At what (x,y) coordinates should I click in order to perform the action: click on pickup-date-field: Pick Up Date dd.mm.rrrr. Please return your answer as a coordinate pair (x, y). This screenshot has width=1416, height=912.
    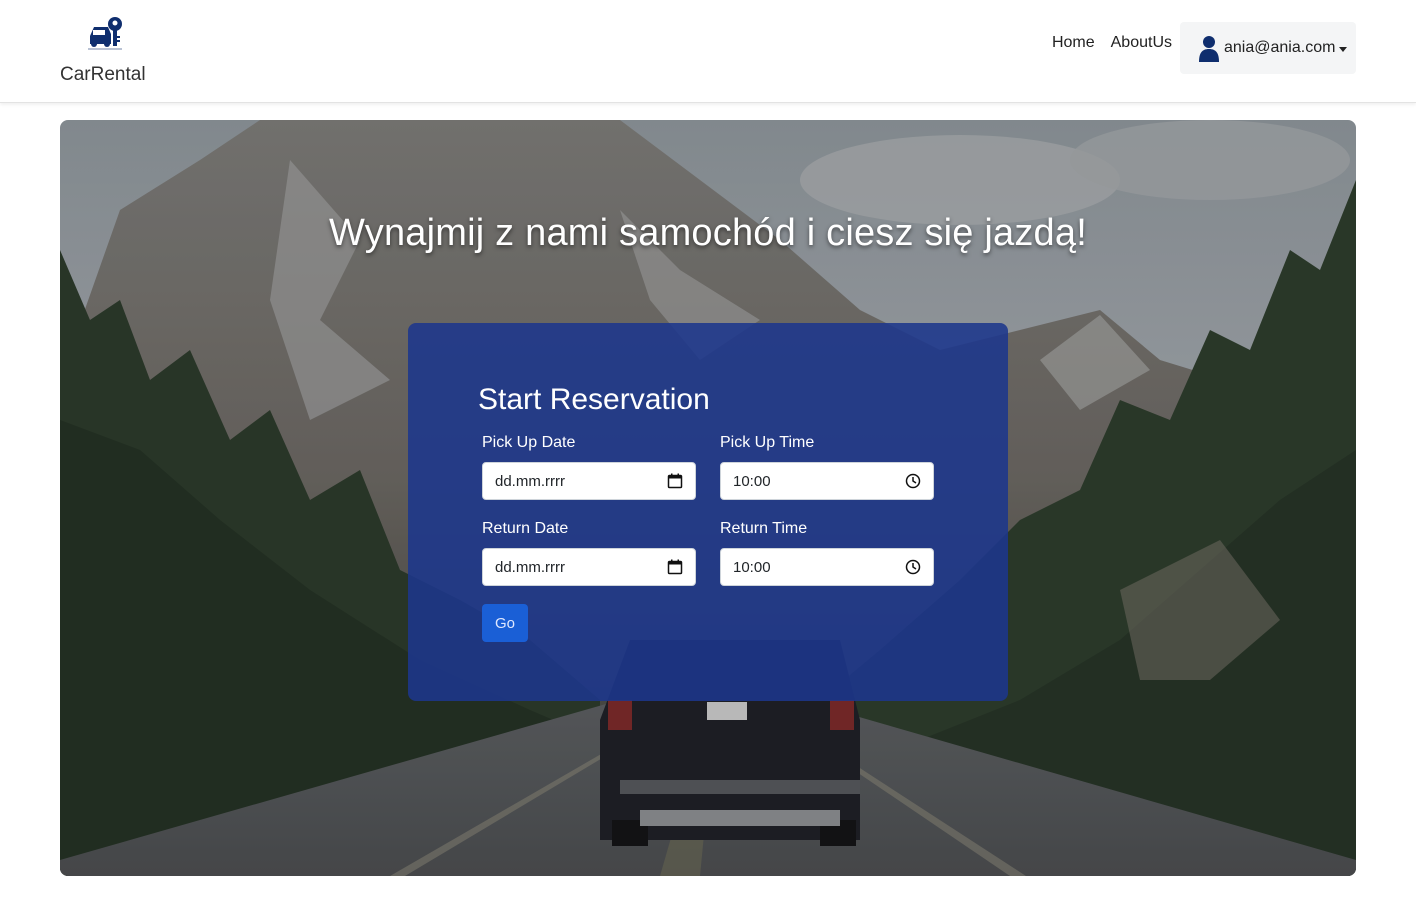
    Looking at the image, I should click on (589, 467).